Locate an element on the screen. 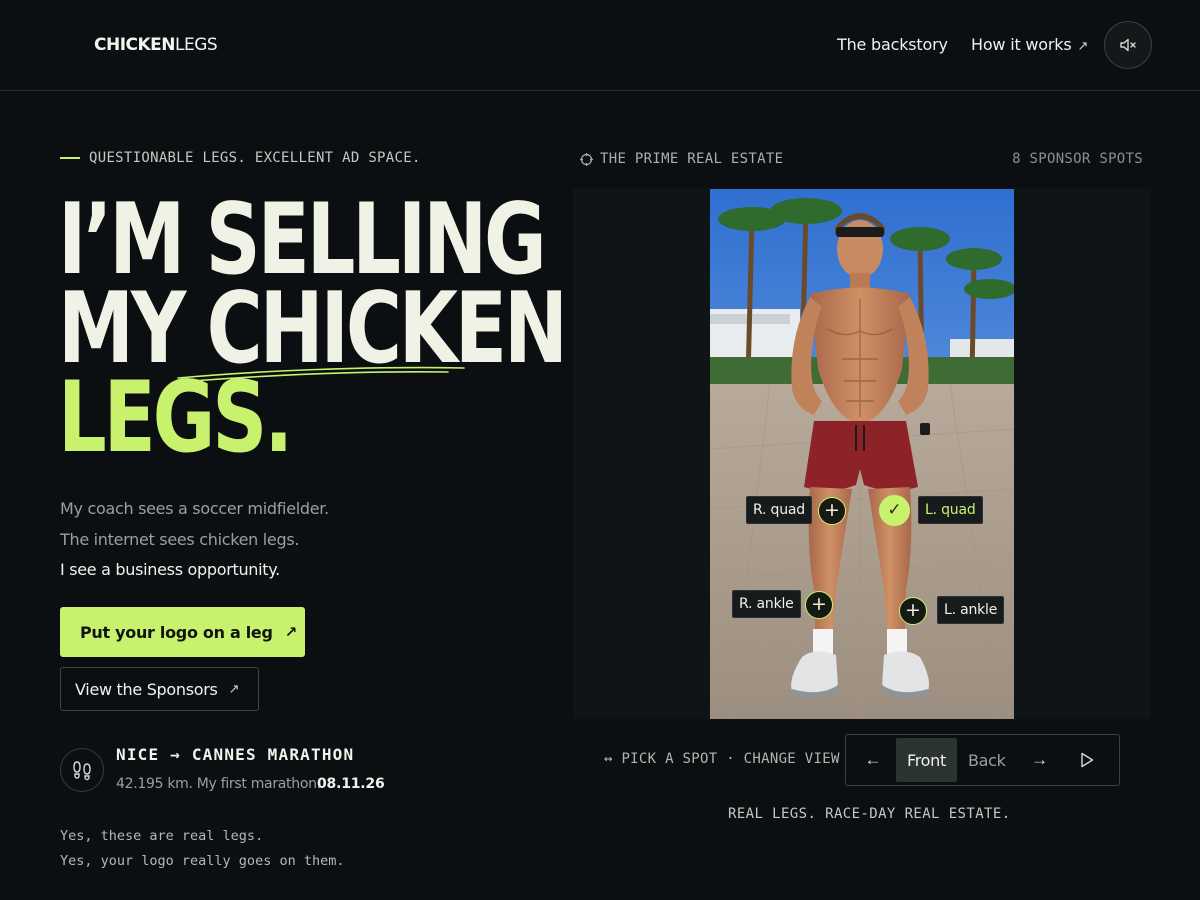 This screenshot has width=1200, height=900. nav-link-how-it-works: How it works ↗ is located at coordinates (1029, 44).